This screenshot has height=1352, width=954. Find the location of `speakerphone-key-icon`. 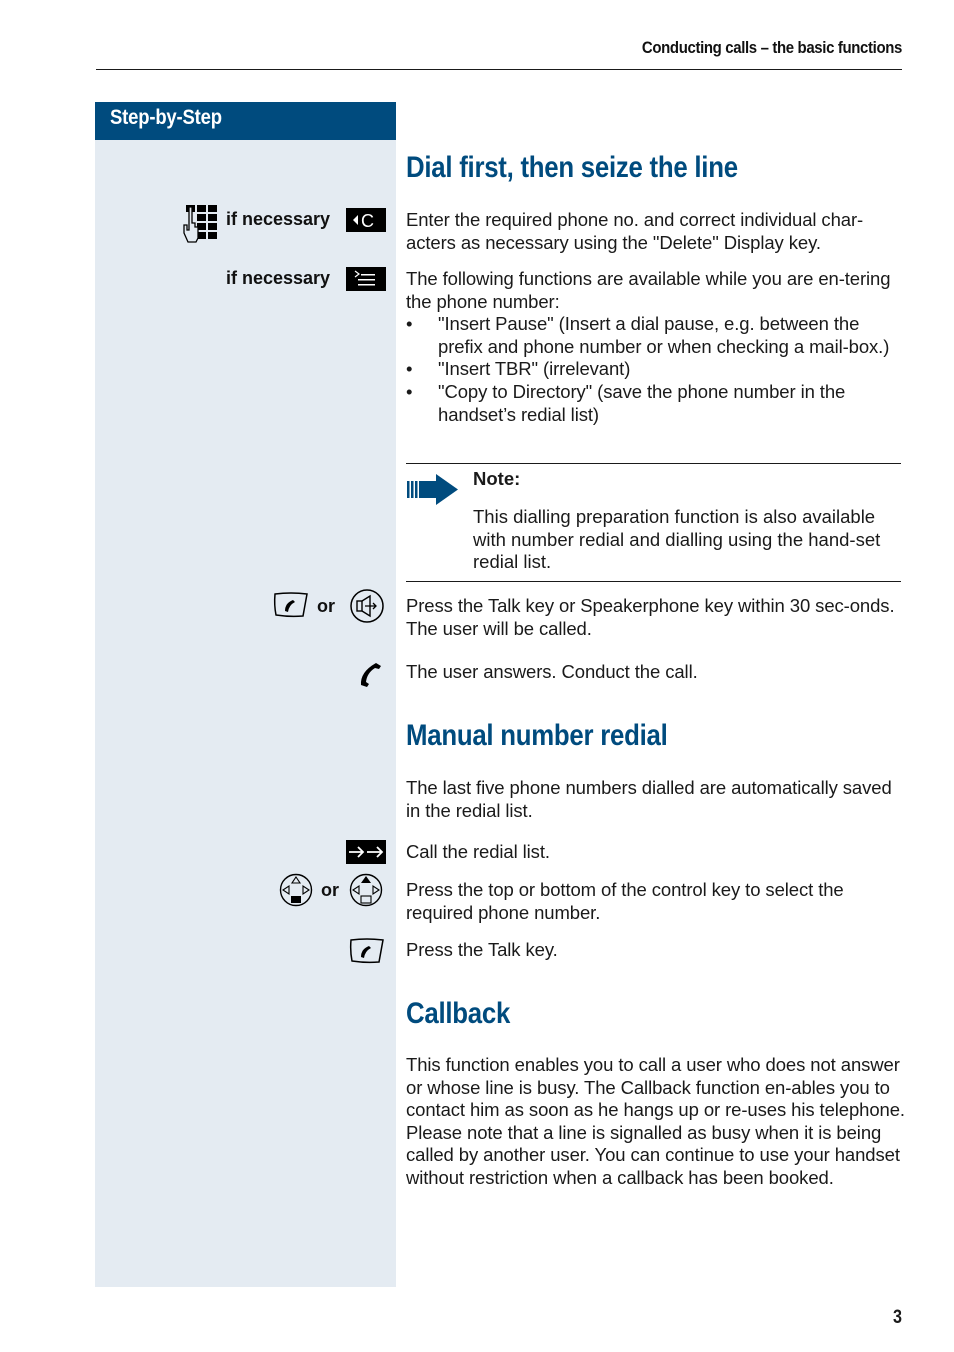

speakerphone-key-icon is located at coordinates (367, 606).